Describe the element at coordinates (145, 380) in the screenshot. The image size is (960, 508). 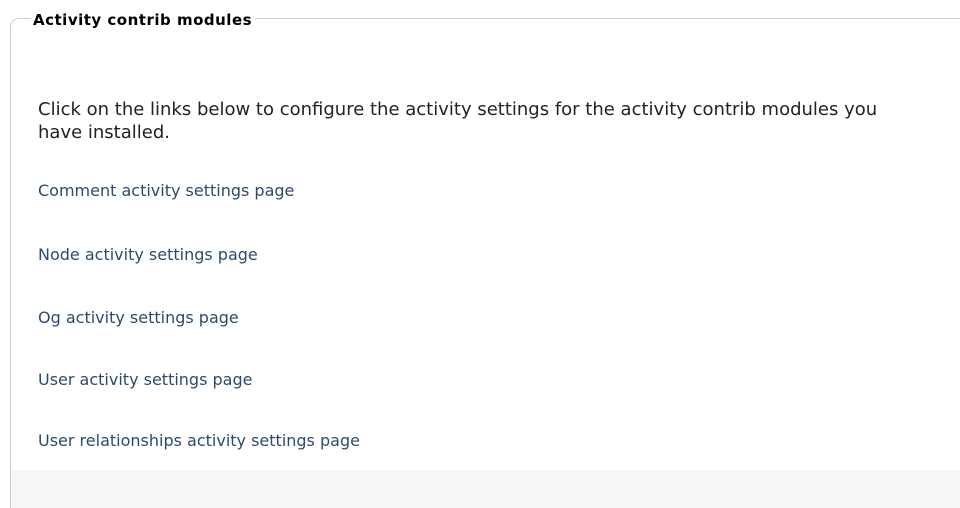
I see `user-activity-settings-link: User activity settings page` at that location.